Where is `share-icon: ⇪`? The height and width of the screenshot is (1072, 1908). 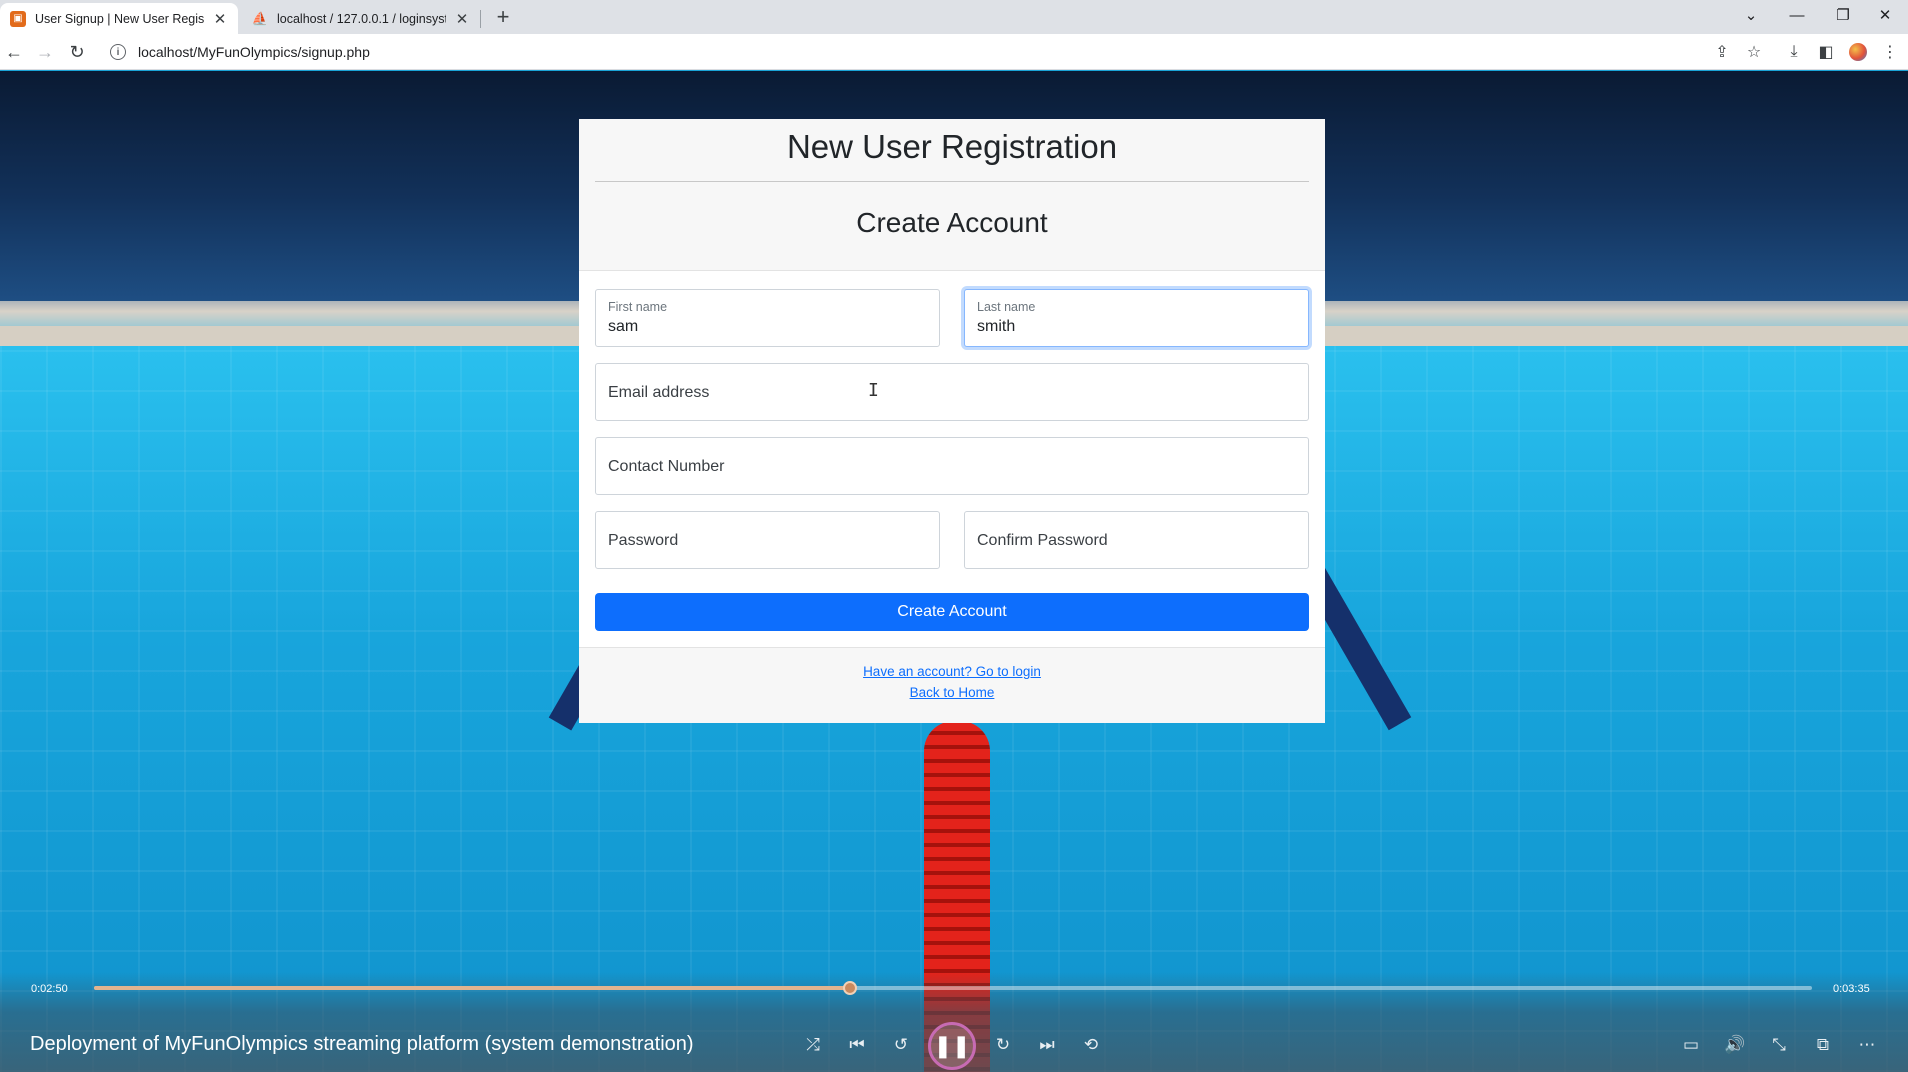
share-icon: ⇪ is located at coordinates (1722, 52).